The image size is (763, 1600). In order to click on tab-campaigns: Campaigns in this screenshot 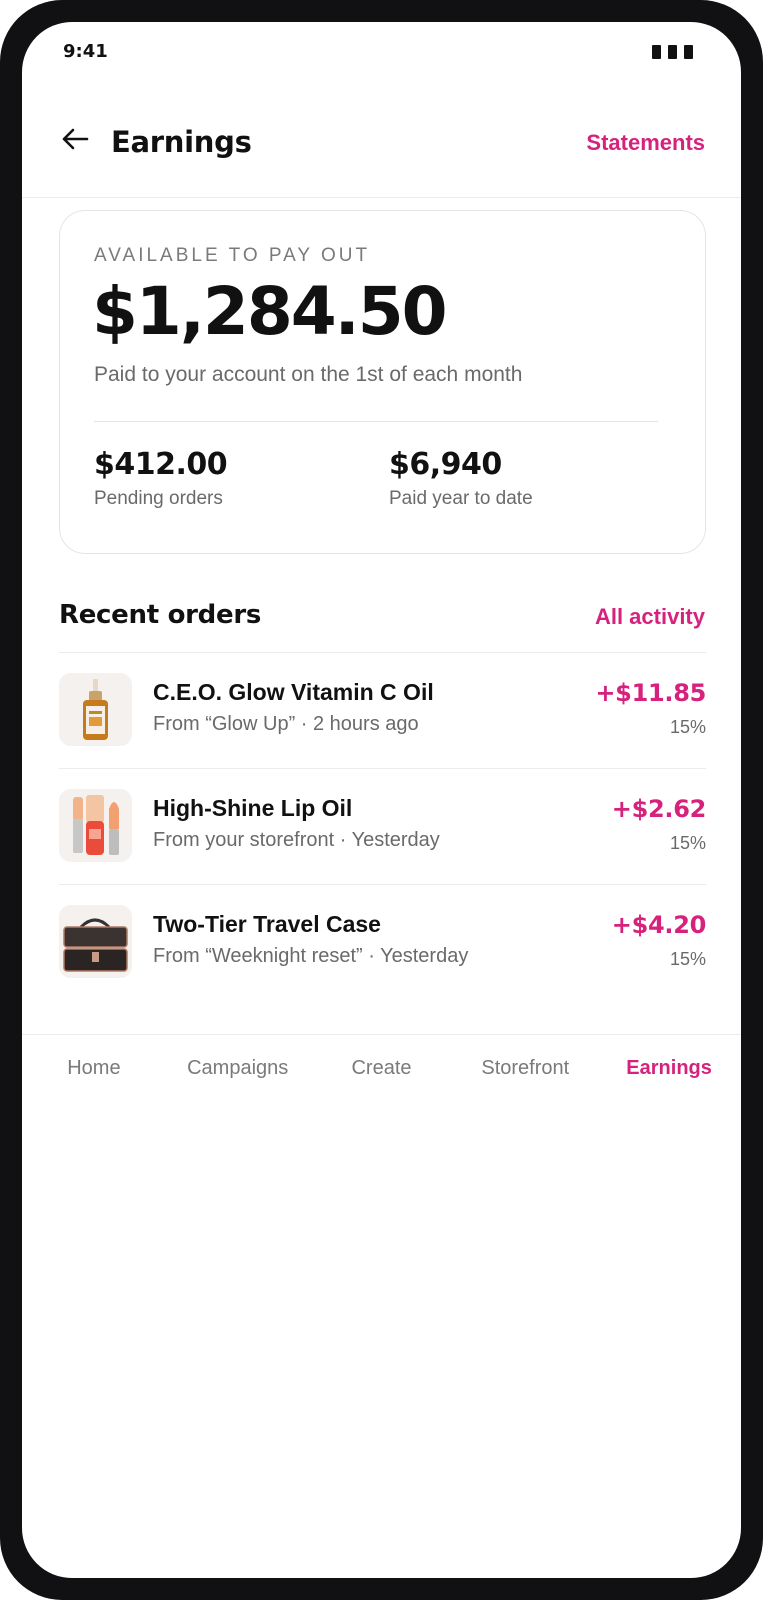, I will do `click(238, 1070)`.